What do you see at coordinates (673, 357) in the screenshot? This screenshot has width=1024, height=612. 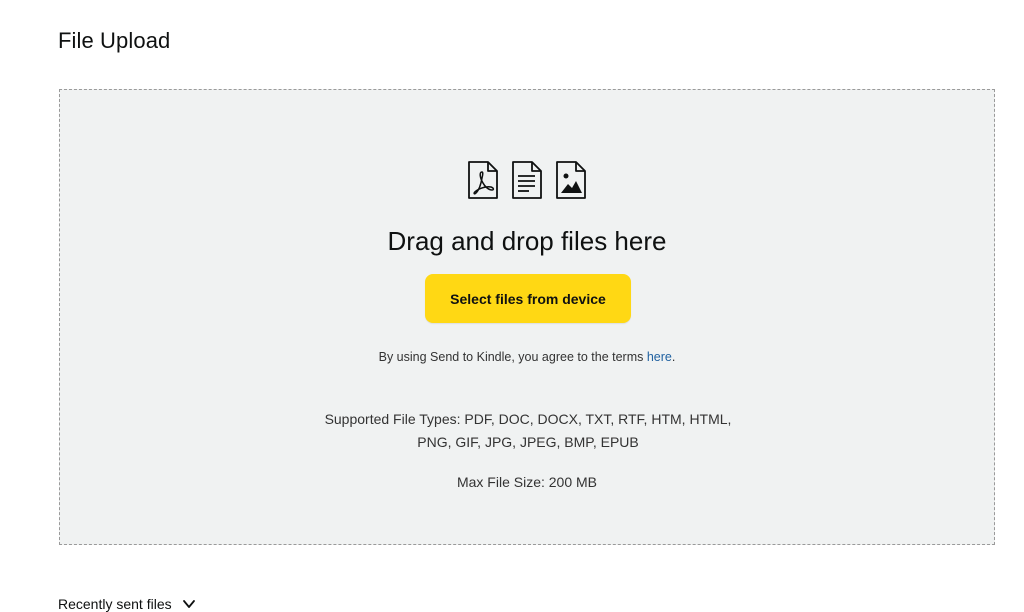 I see `terms-end: .` at bounding box center [673, 357].